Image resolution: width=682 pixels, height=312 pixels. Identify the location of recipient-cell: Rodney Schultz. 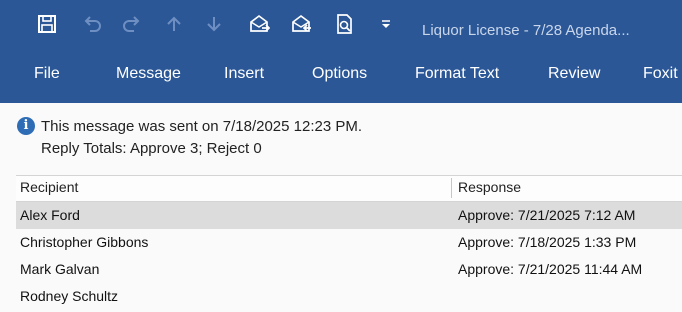
(69, 296).